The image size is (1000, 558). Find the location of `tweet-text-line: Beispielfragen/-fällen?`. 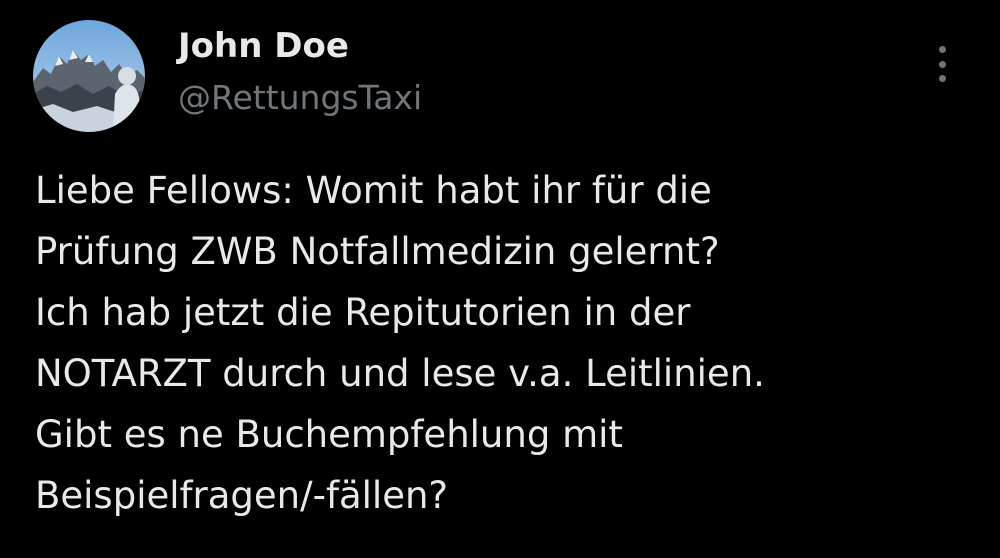

tweet-text-line: Beispielfragen/-fällen? is located at coordinates (242, 495).